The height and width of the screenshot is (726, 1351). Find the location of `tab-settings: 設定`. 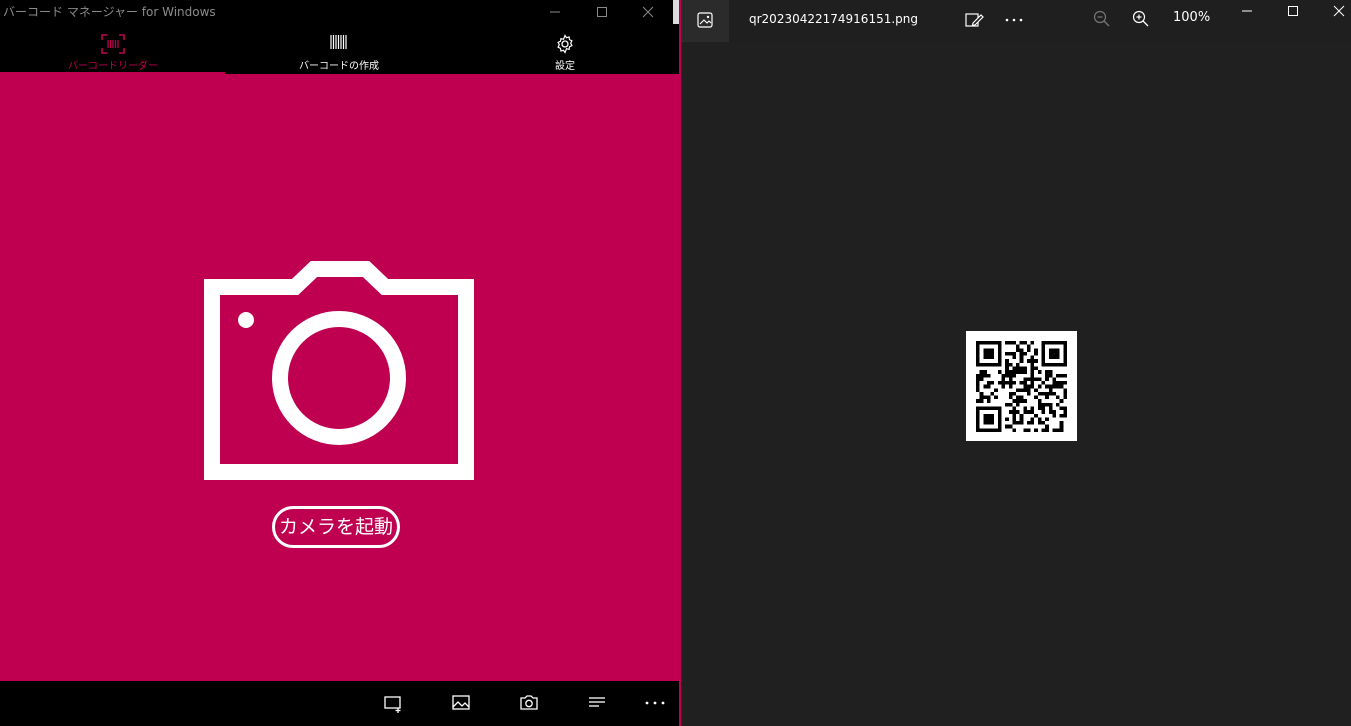

tab-settings: 設定 is located at coordinates (565, 49).